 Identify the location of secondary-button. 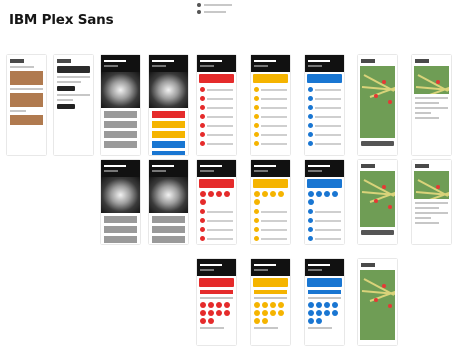
(66, 106).